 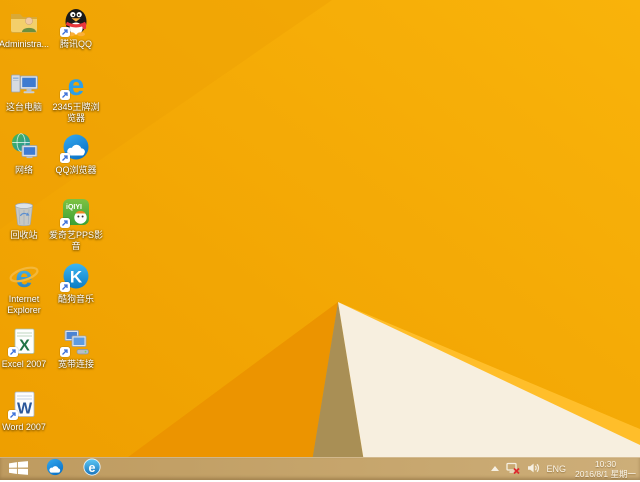 What do you see at coordinates (76, 299) in the screenshot?
I see `desktop-icon-label: 酷狗音乐` at bounding box center [76, 299].